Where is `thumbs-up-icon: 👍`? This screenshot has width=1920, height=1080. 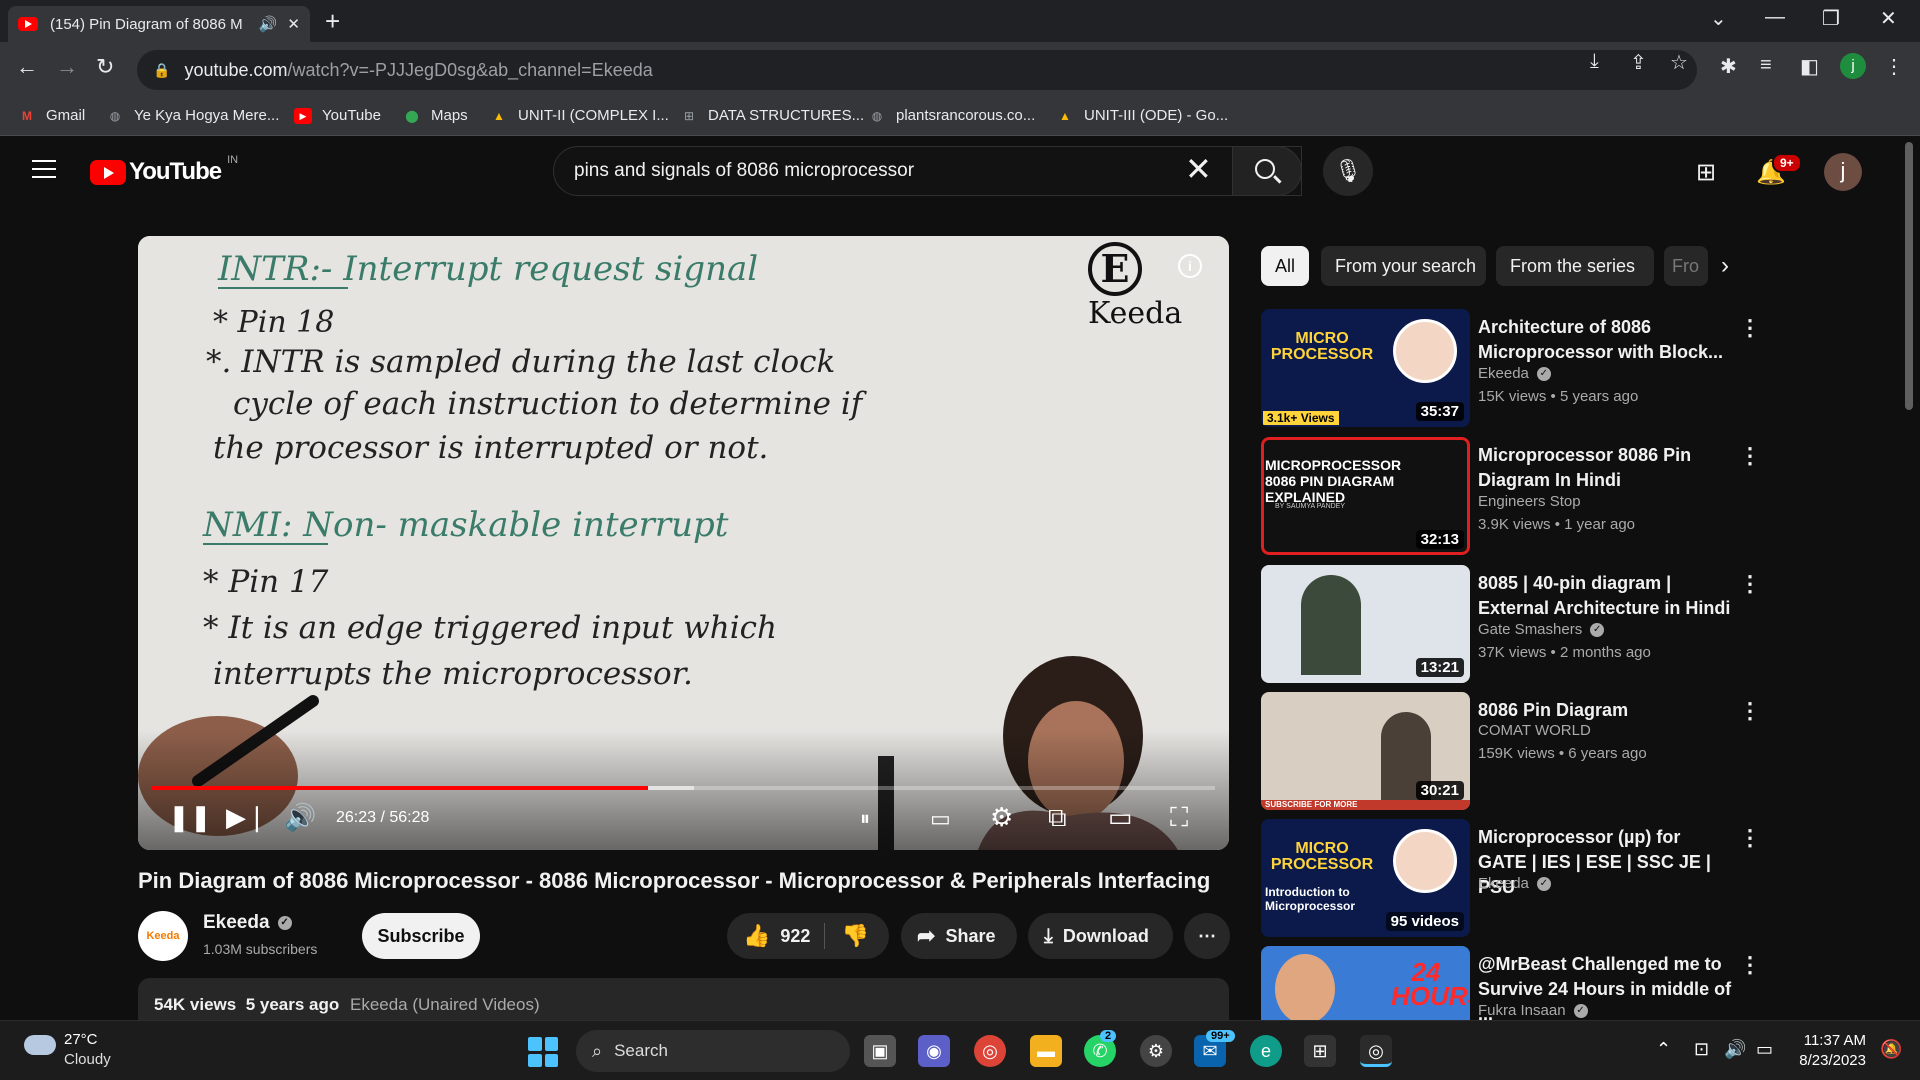
thumbs-up-icon: 👍 is located at coordinates (756, 936).